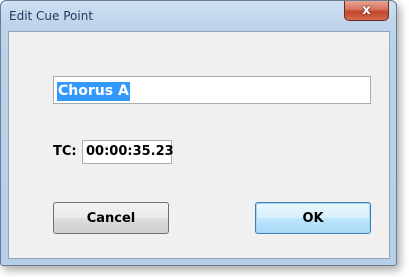 The width and height of the screenshot is (409, 277). Describe the element at coordinates (111, 218) in the screenshot. I see `cancel-button: Cancel` at that location.